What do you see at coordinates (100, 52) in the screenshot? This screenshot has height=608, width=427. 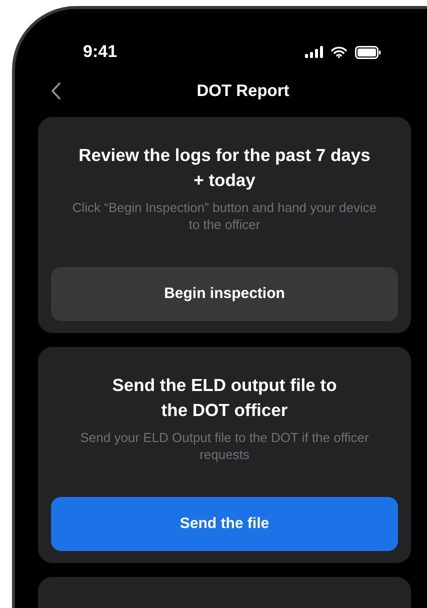 I see `status-time: 9:41` at bounding box center [100, 52].